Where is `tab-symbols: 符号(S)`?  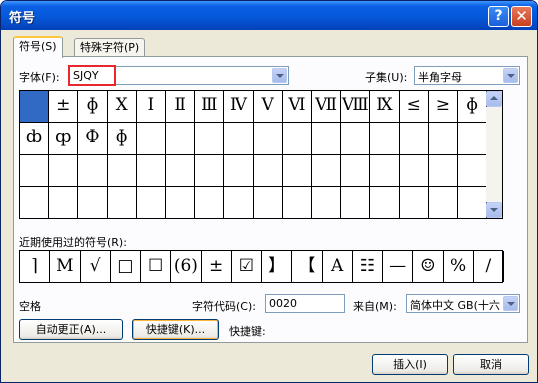 tab-symbols: 符号(S) is located at coordinates (38, 47).